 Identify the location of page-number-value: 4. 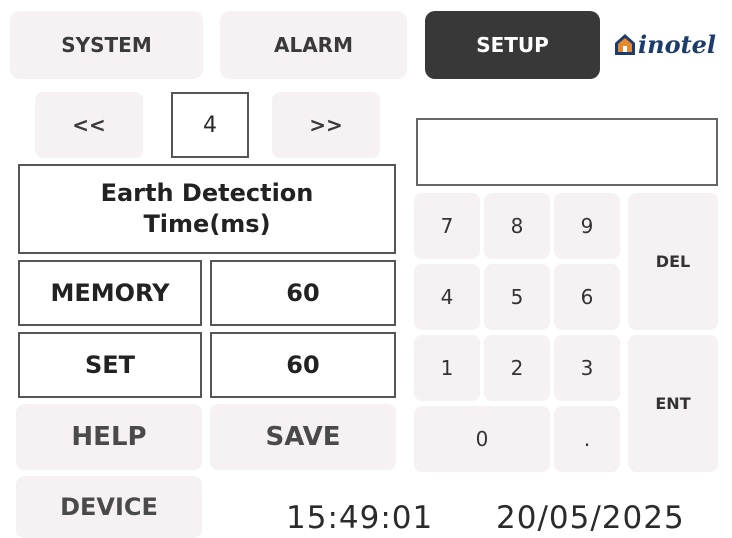
(210, 125).